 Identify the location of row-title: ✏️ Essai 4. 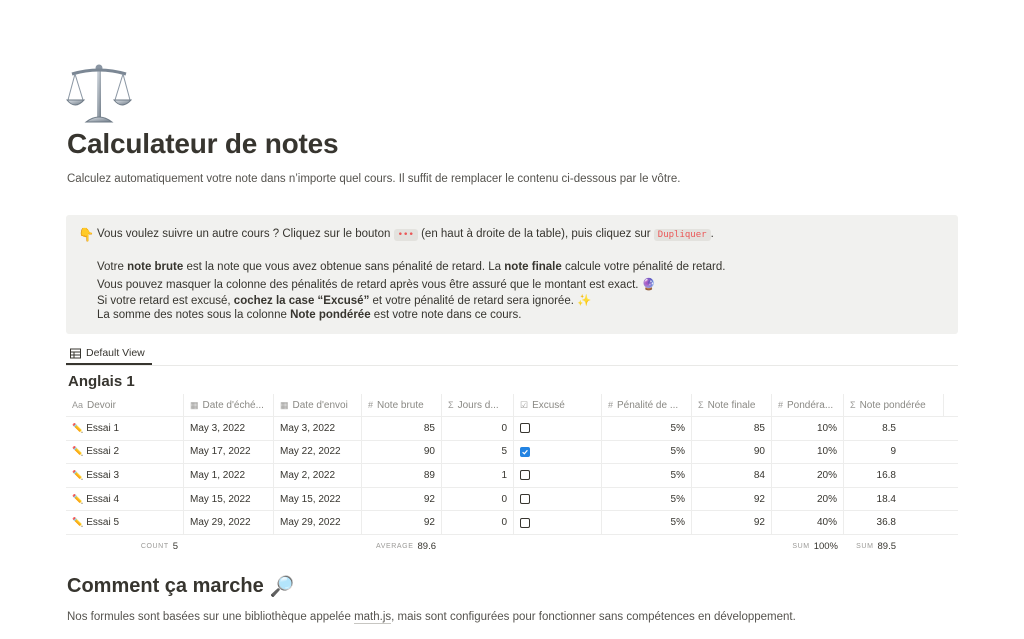
(125, 499).